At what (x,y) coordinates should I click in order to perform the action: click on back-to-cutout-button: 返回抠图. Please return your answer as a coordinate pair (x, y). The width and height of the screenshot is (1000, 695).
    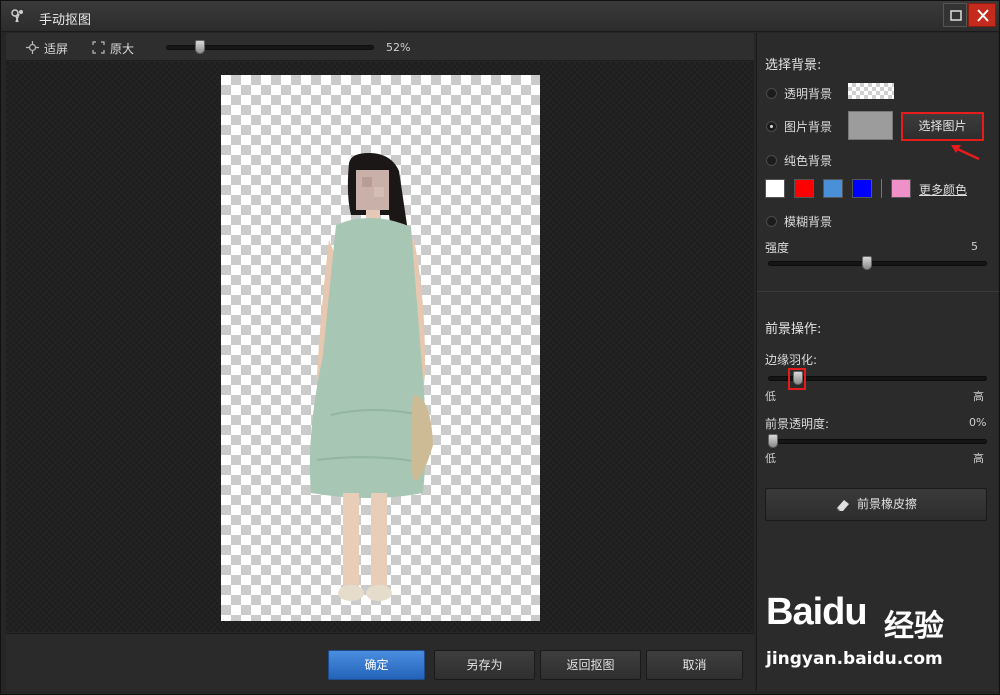
    Looking at the image, I should click on (590, 665).